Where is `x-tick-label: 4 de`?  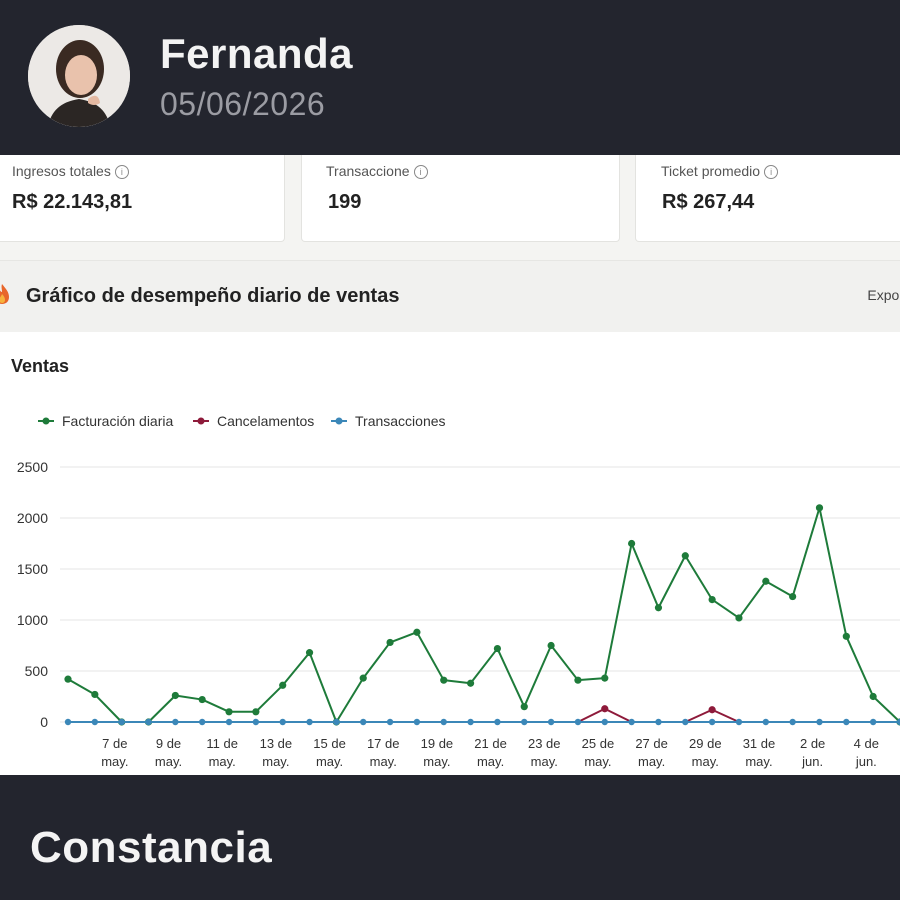 x-tick-label: 4 de is located at coordinates (866, 743).